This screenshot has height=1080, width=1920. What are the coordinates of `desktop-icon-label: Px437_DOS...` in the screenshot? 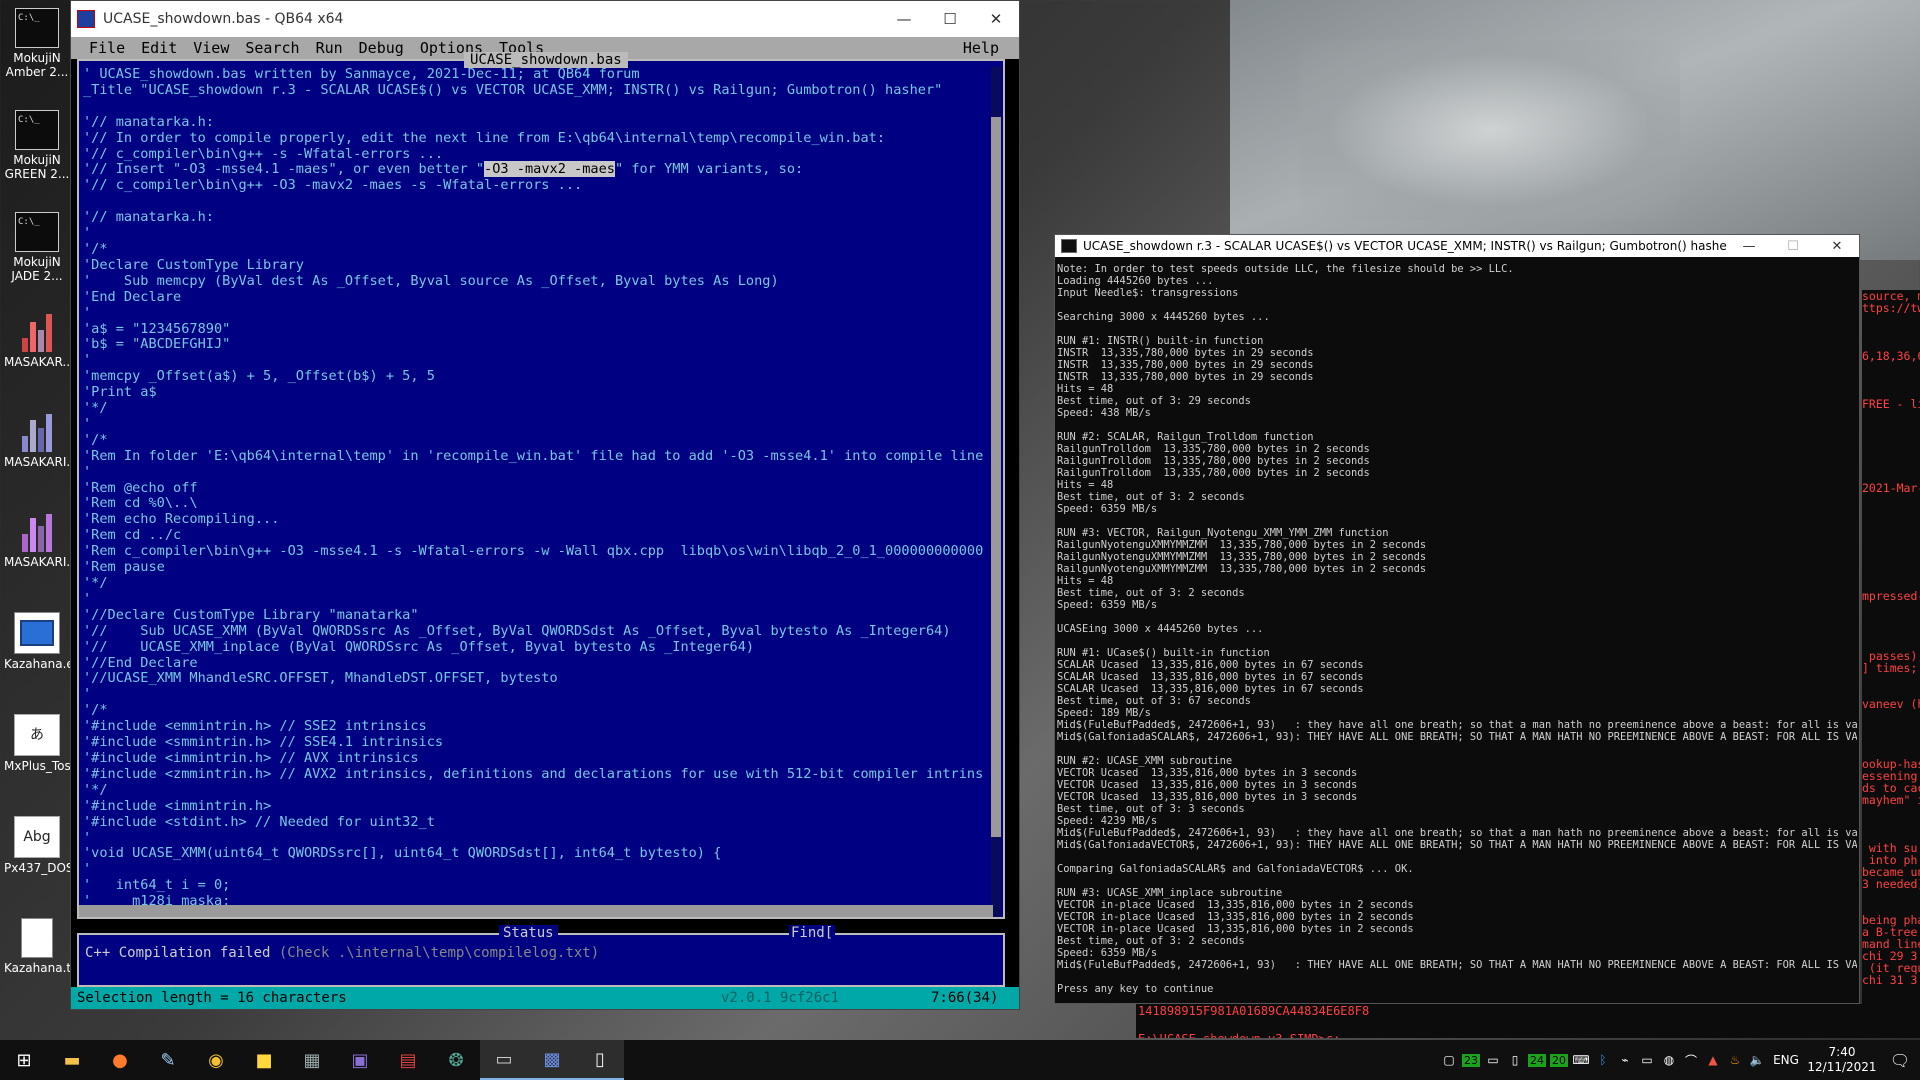 It's located at (44, 868).